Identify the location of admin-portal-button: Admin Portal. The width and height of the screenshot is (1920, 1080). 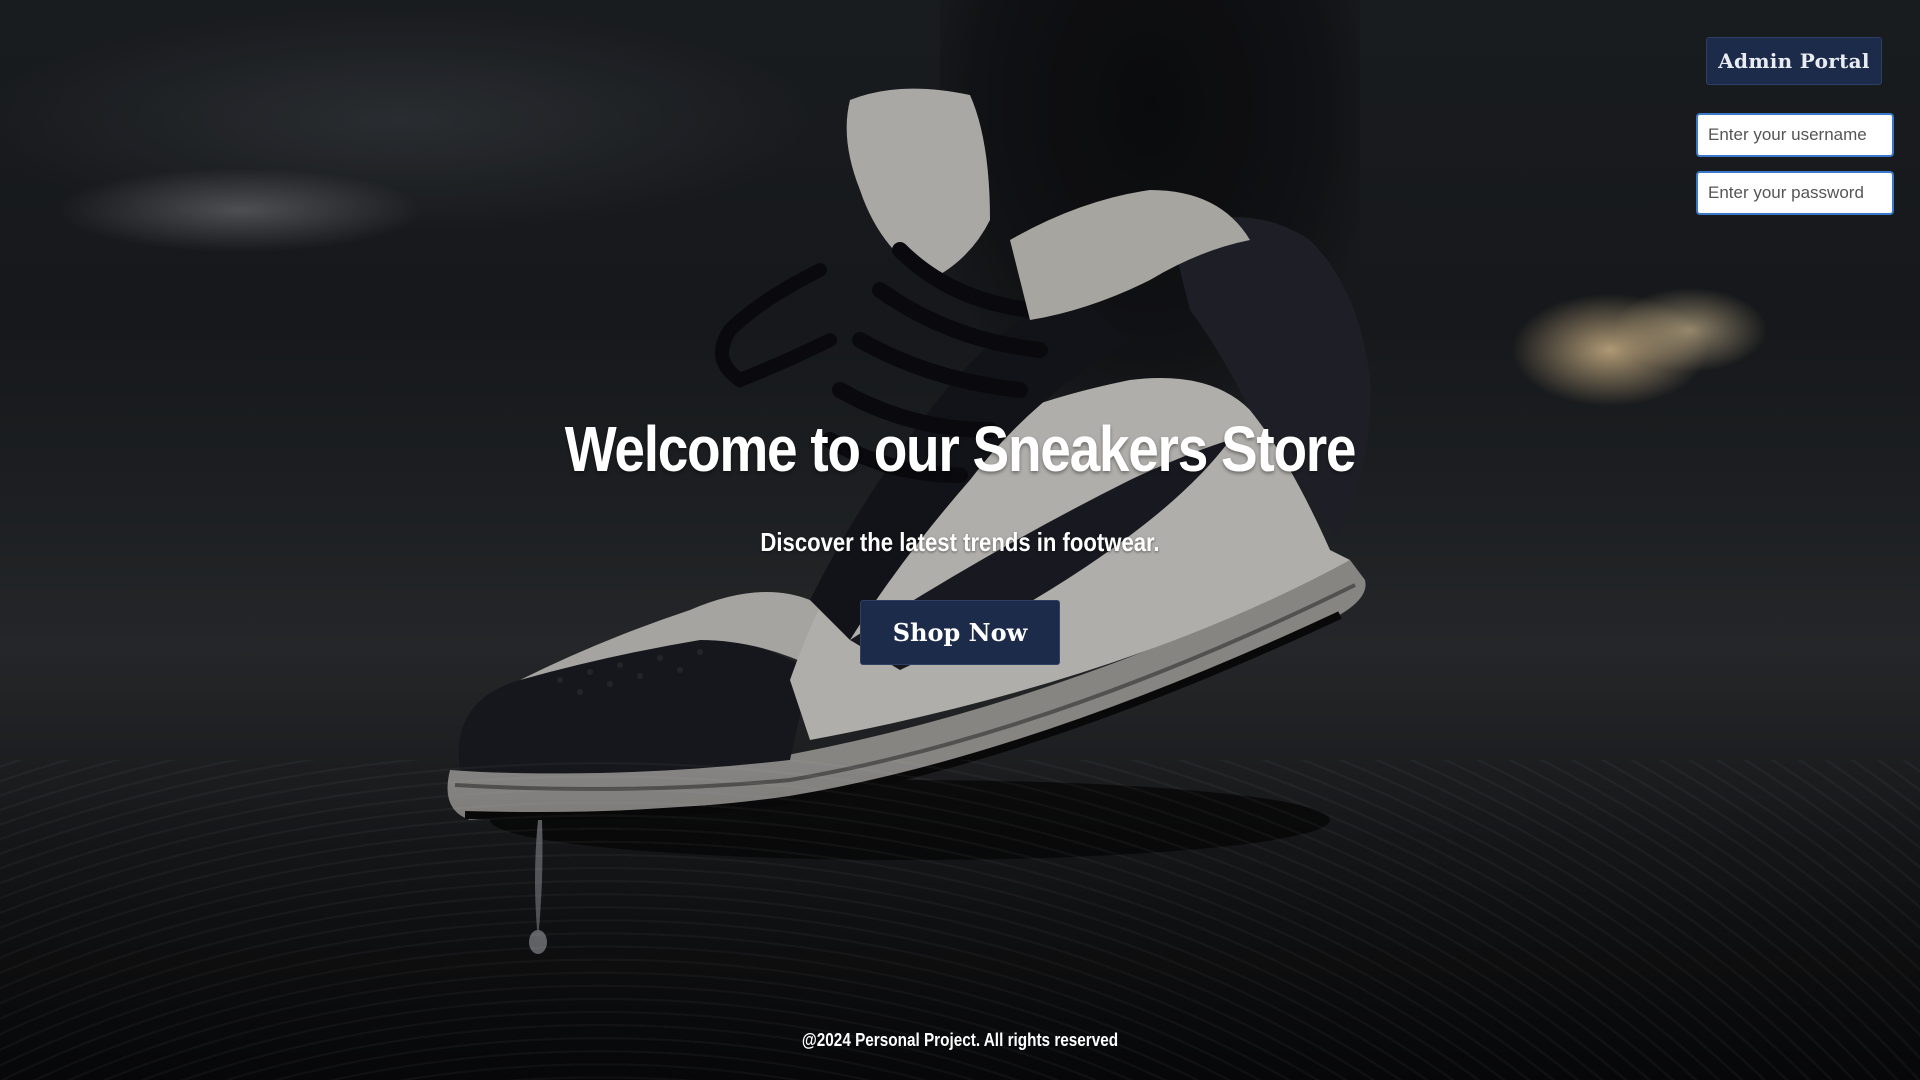
(1794, 61).